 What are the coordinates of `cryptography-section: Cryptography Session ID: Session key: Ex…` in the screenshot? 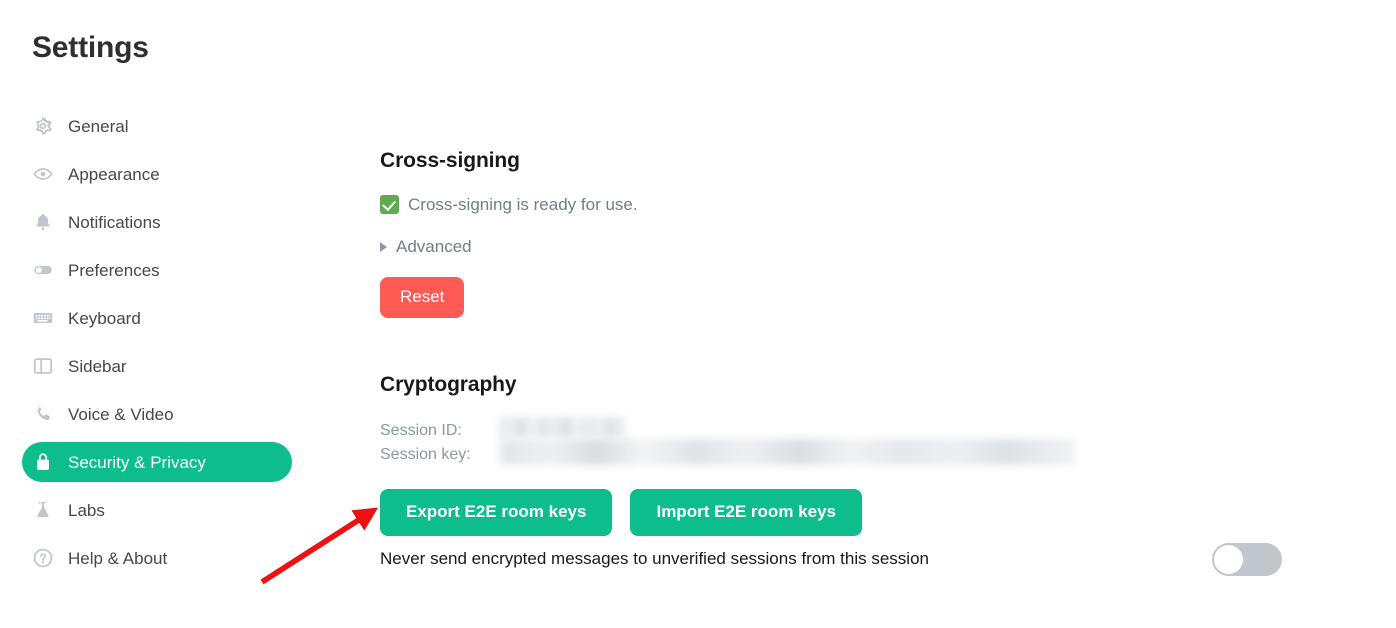 It's located at (740, 446).